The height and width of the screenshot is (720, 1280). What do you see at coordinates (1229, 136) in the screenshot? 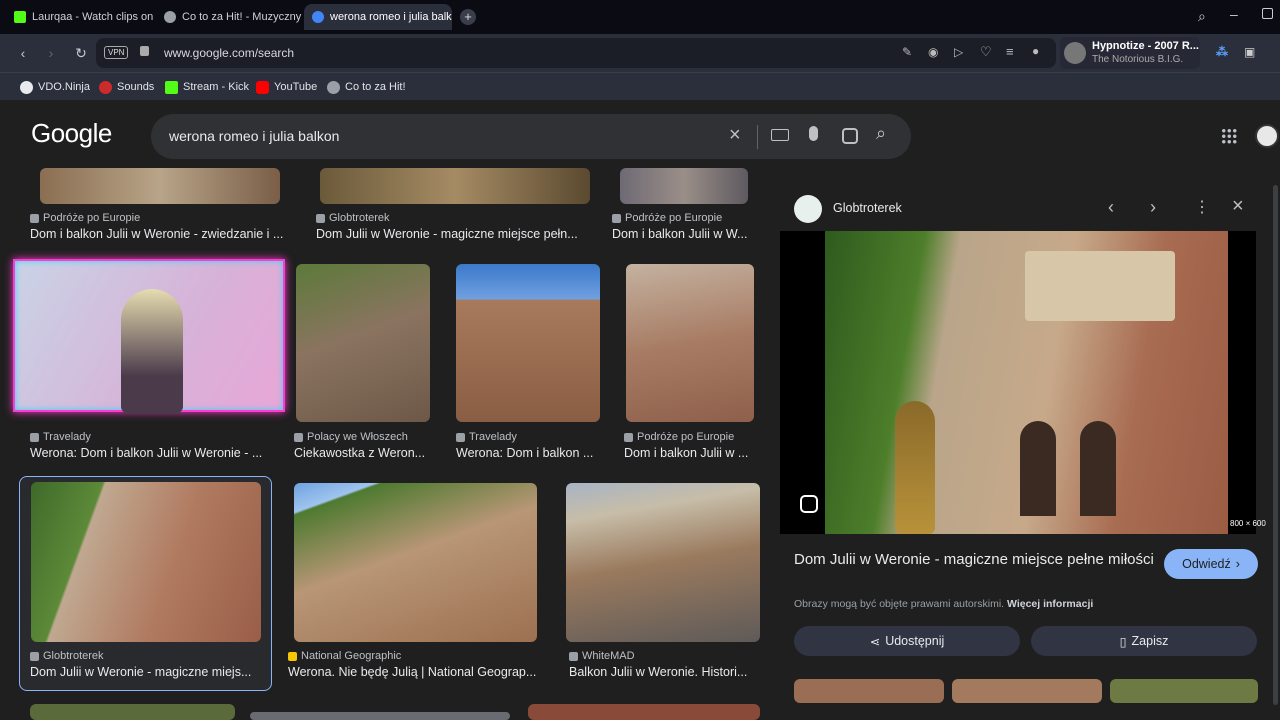
I see `apps-grid-icon` at bounding box center [1229, 136].